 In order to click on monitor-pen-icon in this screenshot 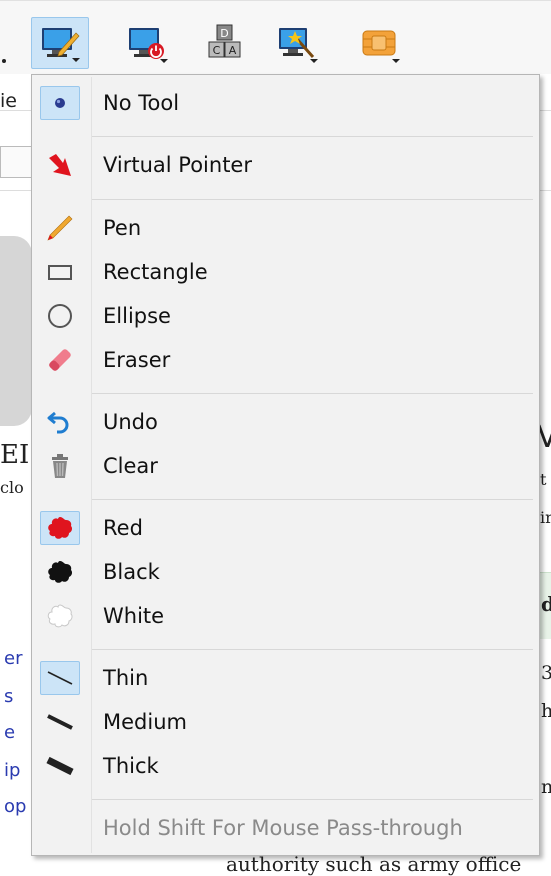, I will do `click(61, 42)`.